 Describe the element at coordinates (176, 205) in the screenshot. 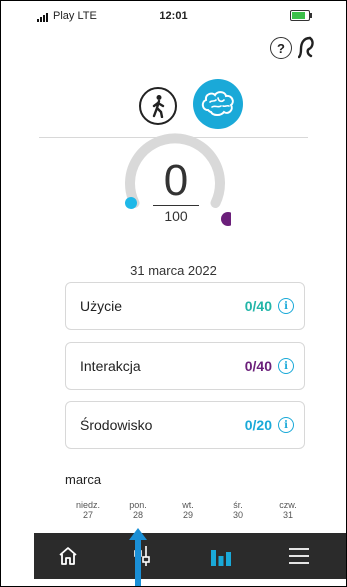

I see `score-divider` at that location.